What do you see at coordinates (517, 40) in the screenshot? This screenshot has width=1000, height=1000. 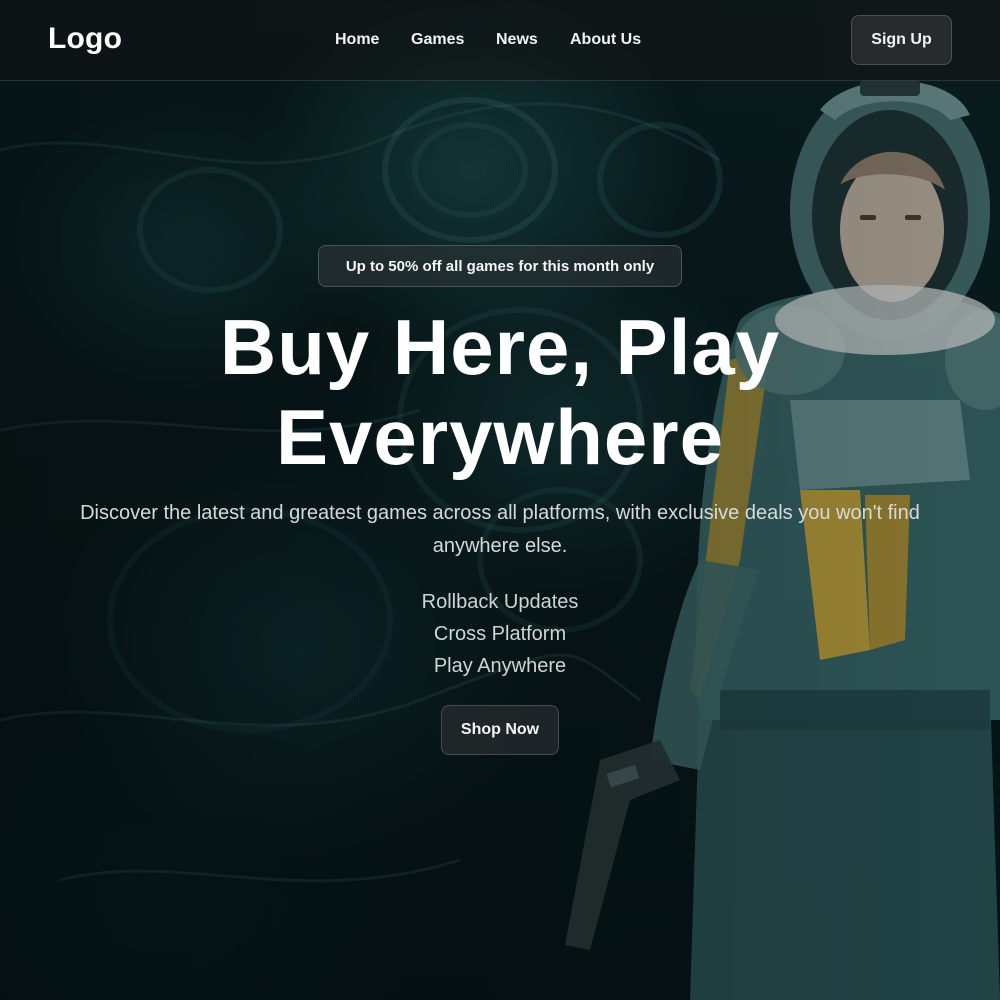 I see `nav-link-news: News` at bounding box center [517, 40].